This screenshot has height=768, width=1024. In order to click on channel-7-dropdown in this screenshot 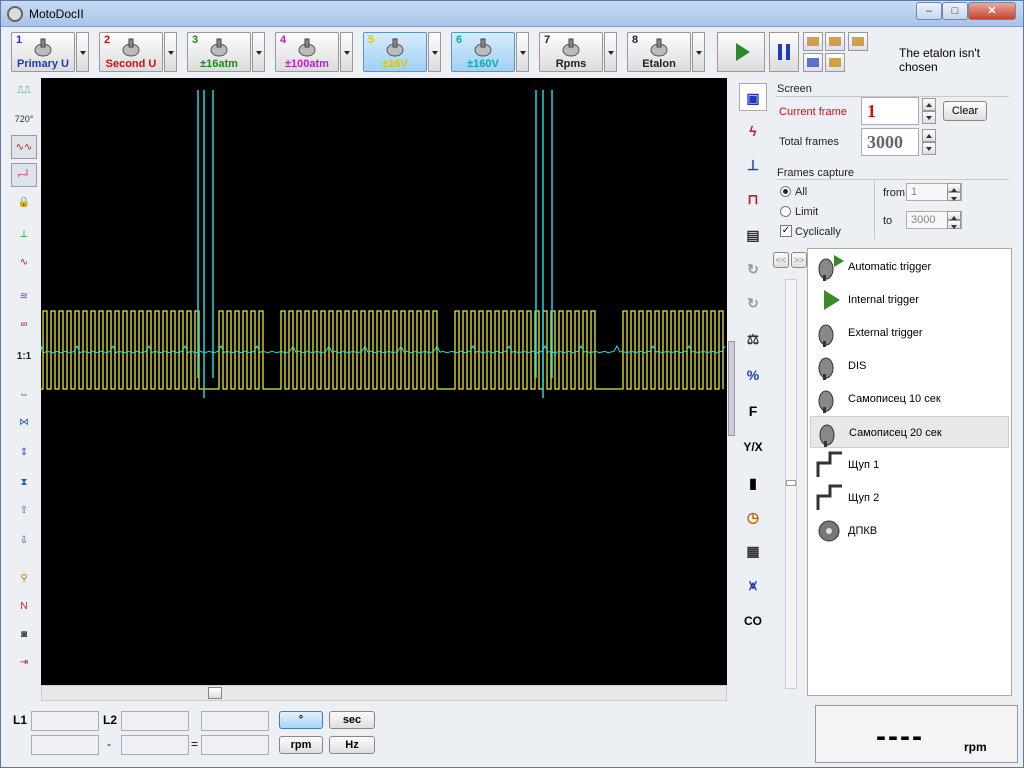, I will do `click(610, 52)`.